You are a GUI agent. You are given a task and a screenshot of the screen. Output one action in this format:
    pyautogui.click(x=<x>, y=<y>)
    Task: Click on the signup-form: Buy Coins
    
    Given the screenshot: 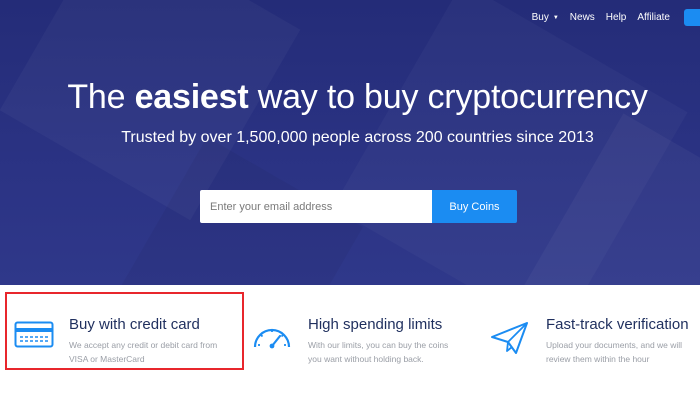 What is the action you would take?
    pyautogui.click(x=358, y=206)
    